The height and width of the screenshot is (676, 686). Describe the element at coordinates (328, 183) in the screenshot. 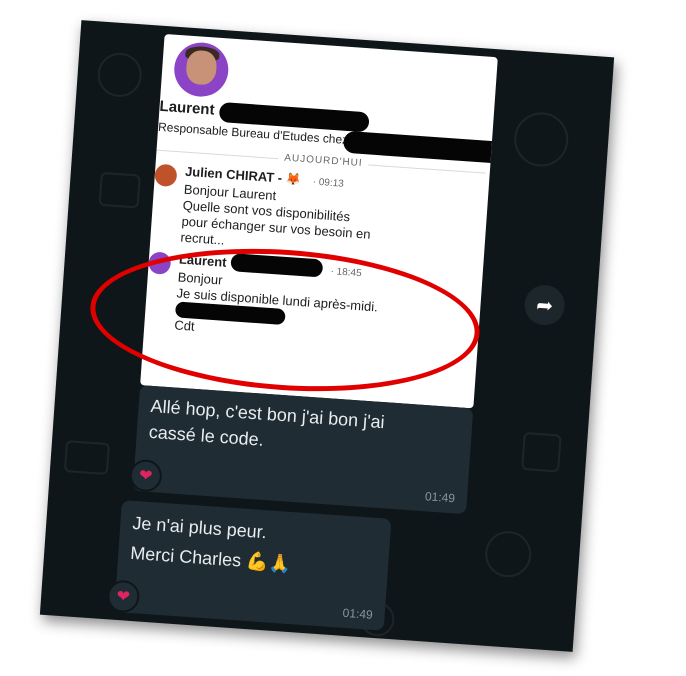

I see `message-time: · 09:13` at that location.